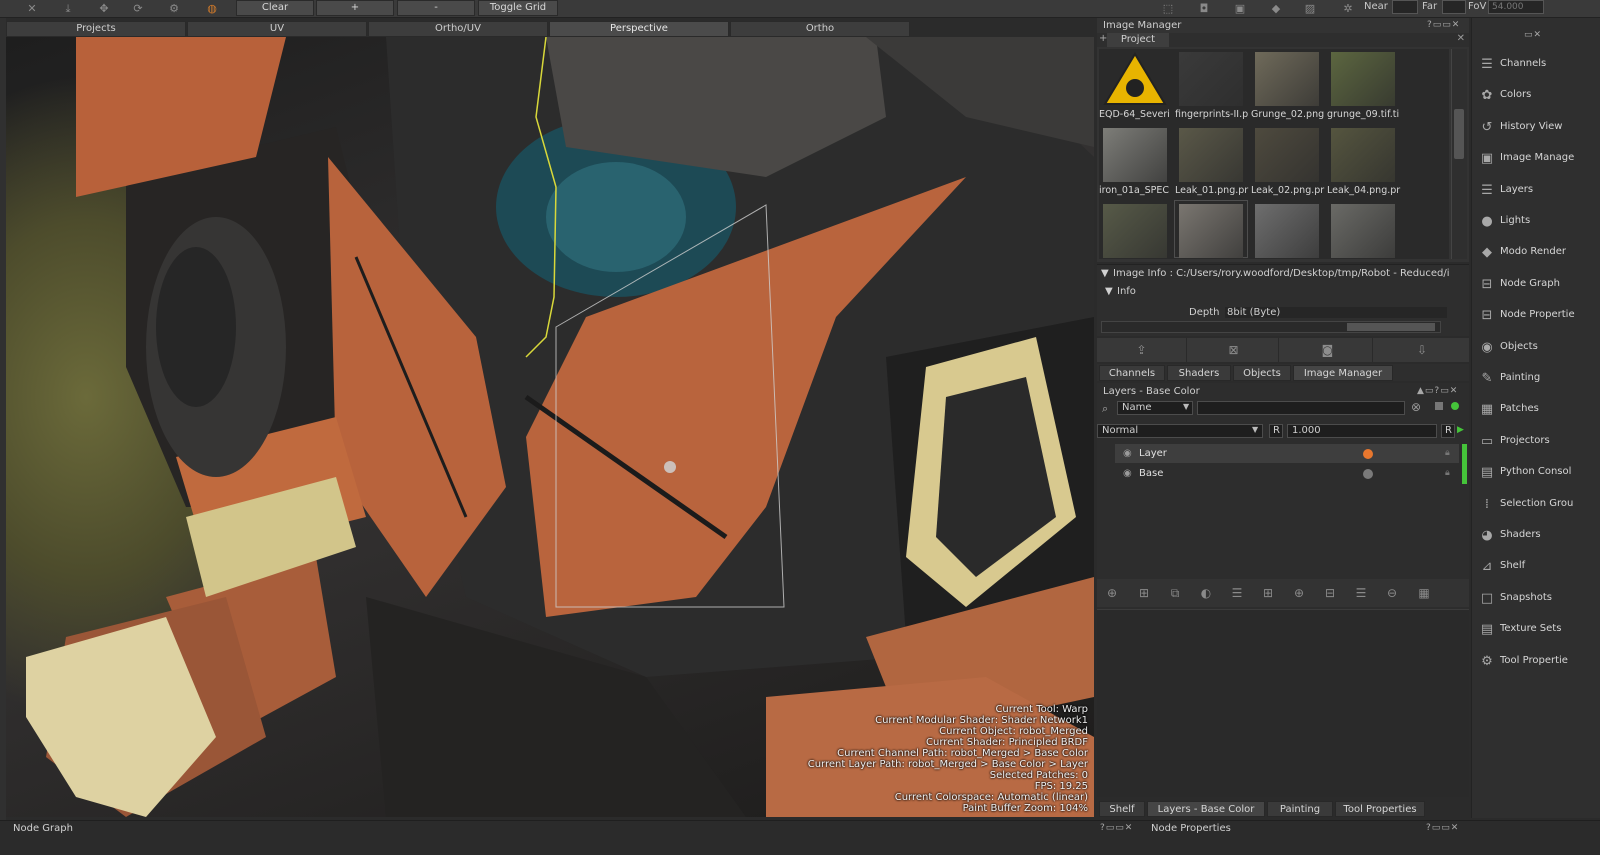 This screenshot has height=855, width=1600. What do you see at coordinates (436, 8) in the screenshot?
I see `remove-button: -` at bounding box center [436, 8].